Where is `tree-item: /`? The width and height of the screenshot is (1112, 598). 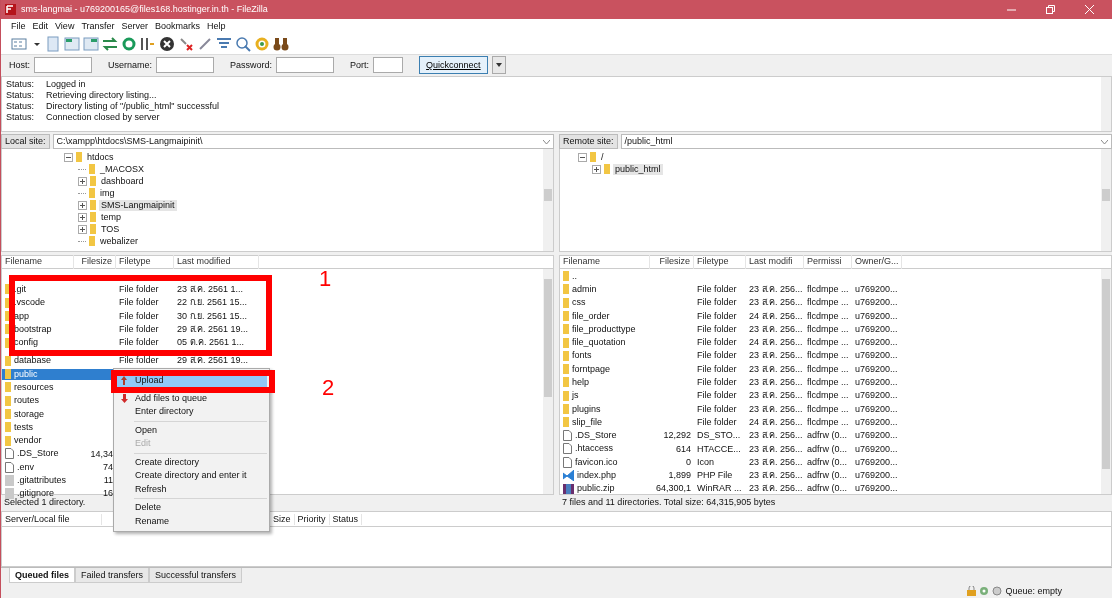 tree-item: / is located at coordinates (602, 157).